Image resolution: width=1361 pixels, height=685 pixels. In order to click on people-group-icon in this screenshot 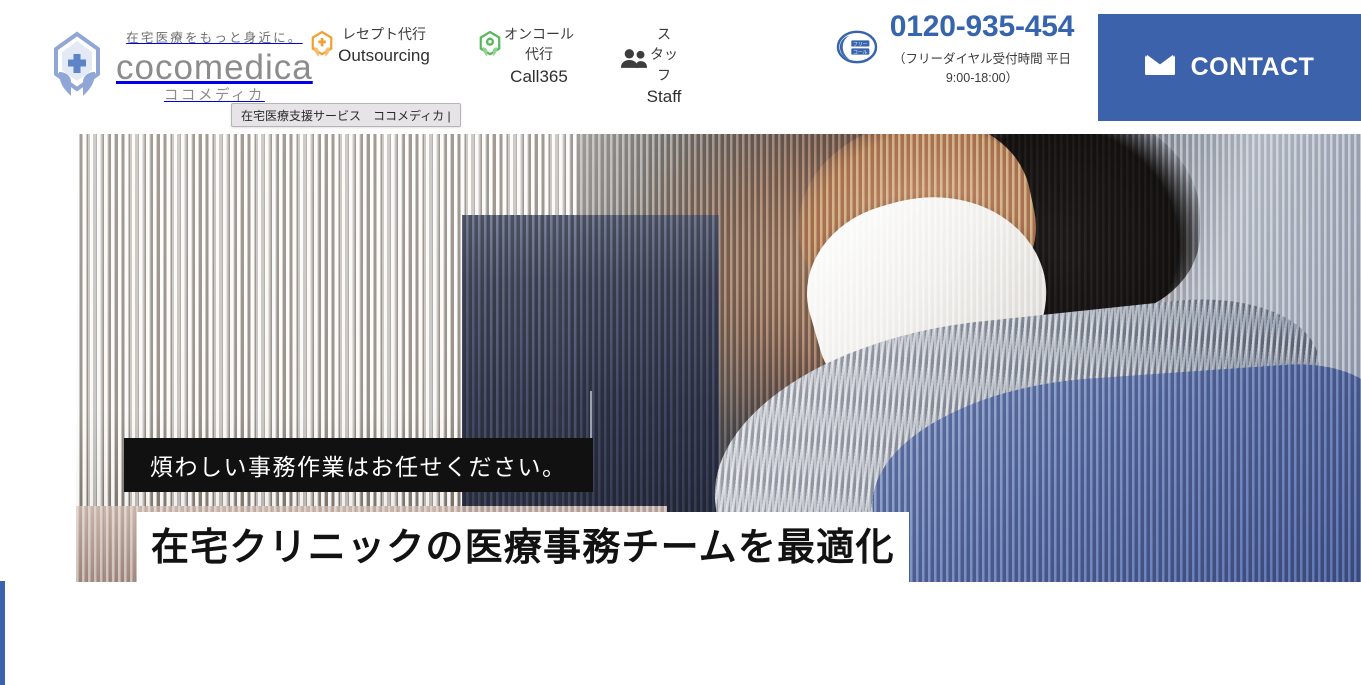, I will do `click(634, 61)`.